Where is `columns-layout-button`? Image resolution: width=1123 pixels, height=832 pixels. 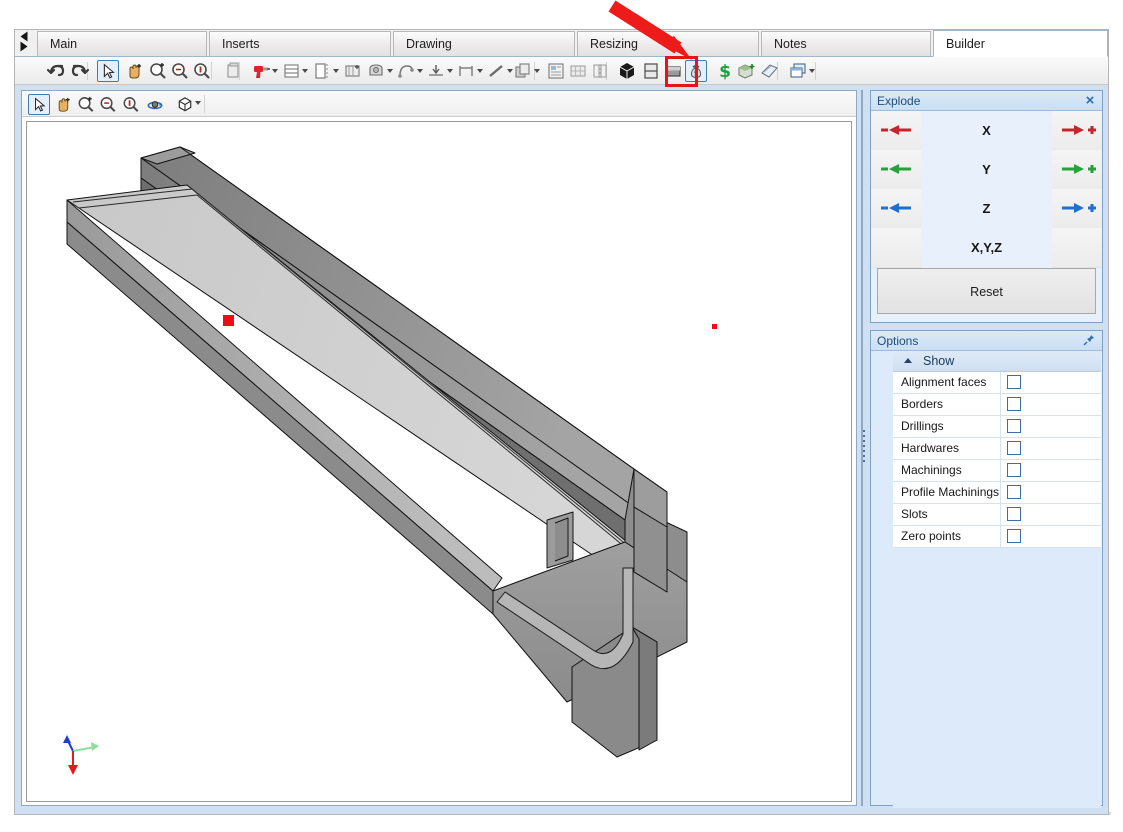
columns-layout-button is located at coordinates (600, 71).